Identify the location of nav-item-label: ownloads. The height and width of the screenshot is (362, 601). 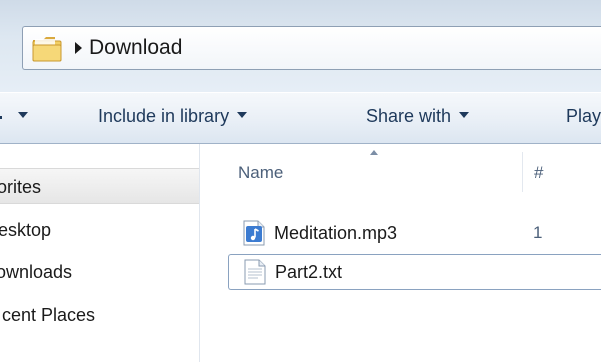
(36, 272).